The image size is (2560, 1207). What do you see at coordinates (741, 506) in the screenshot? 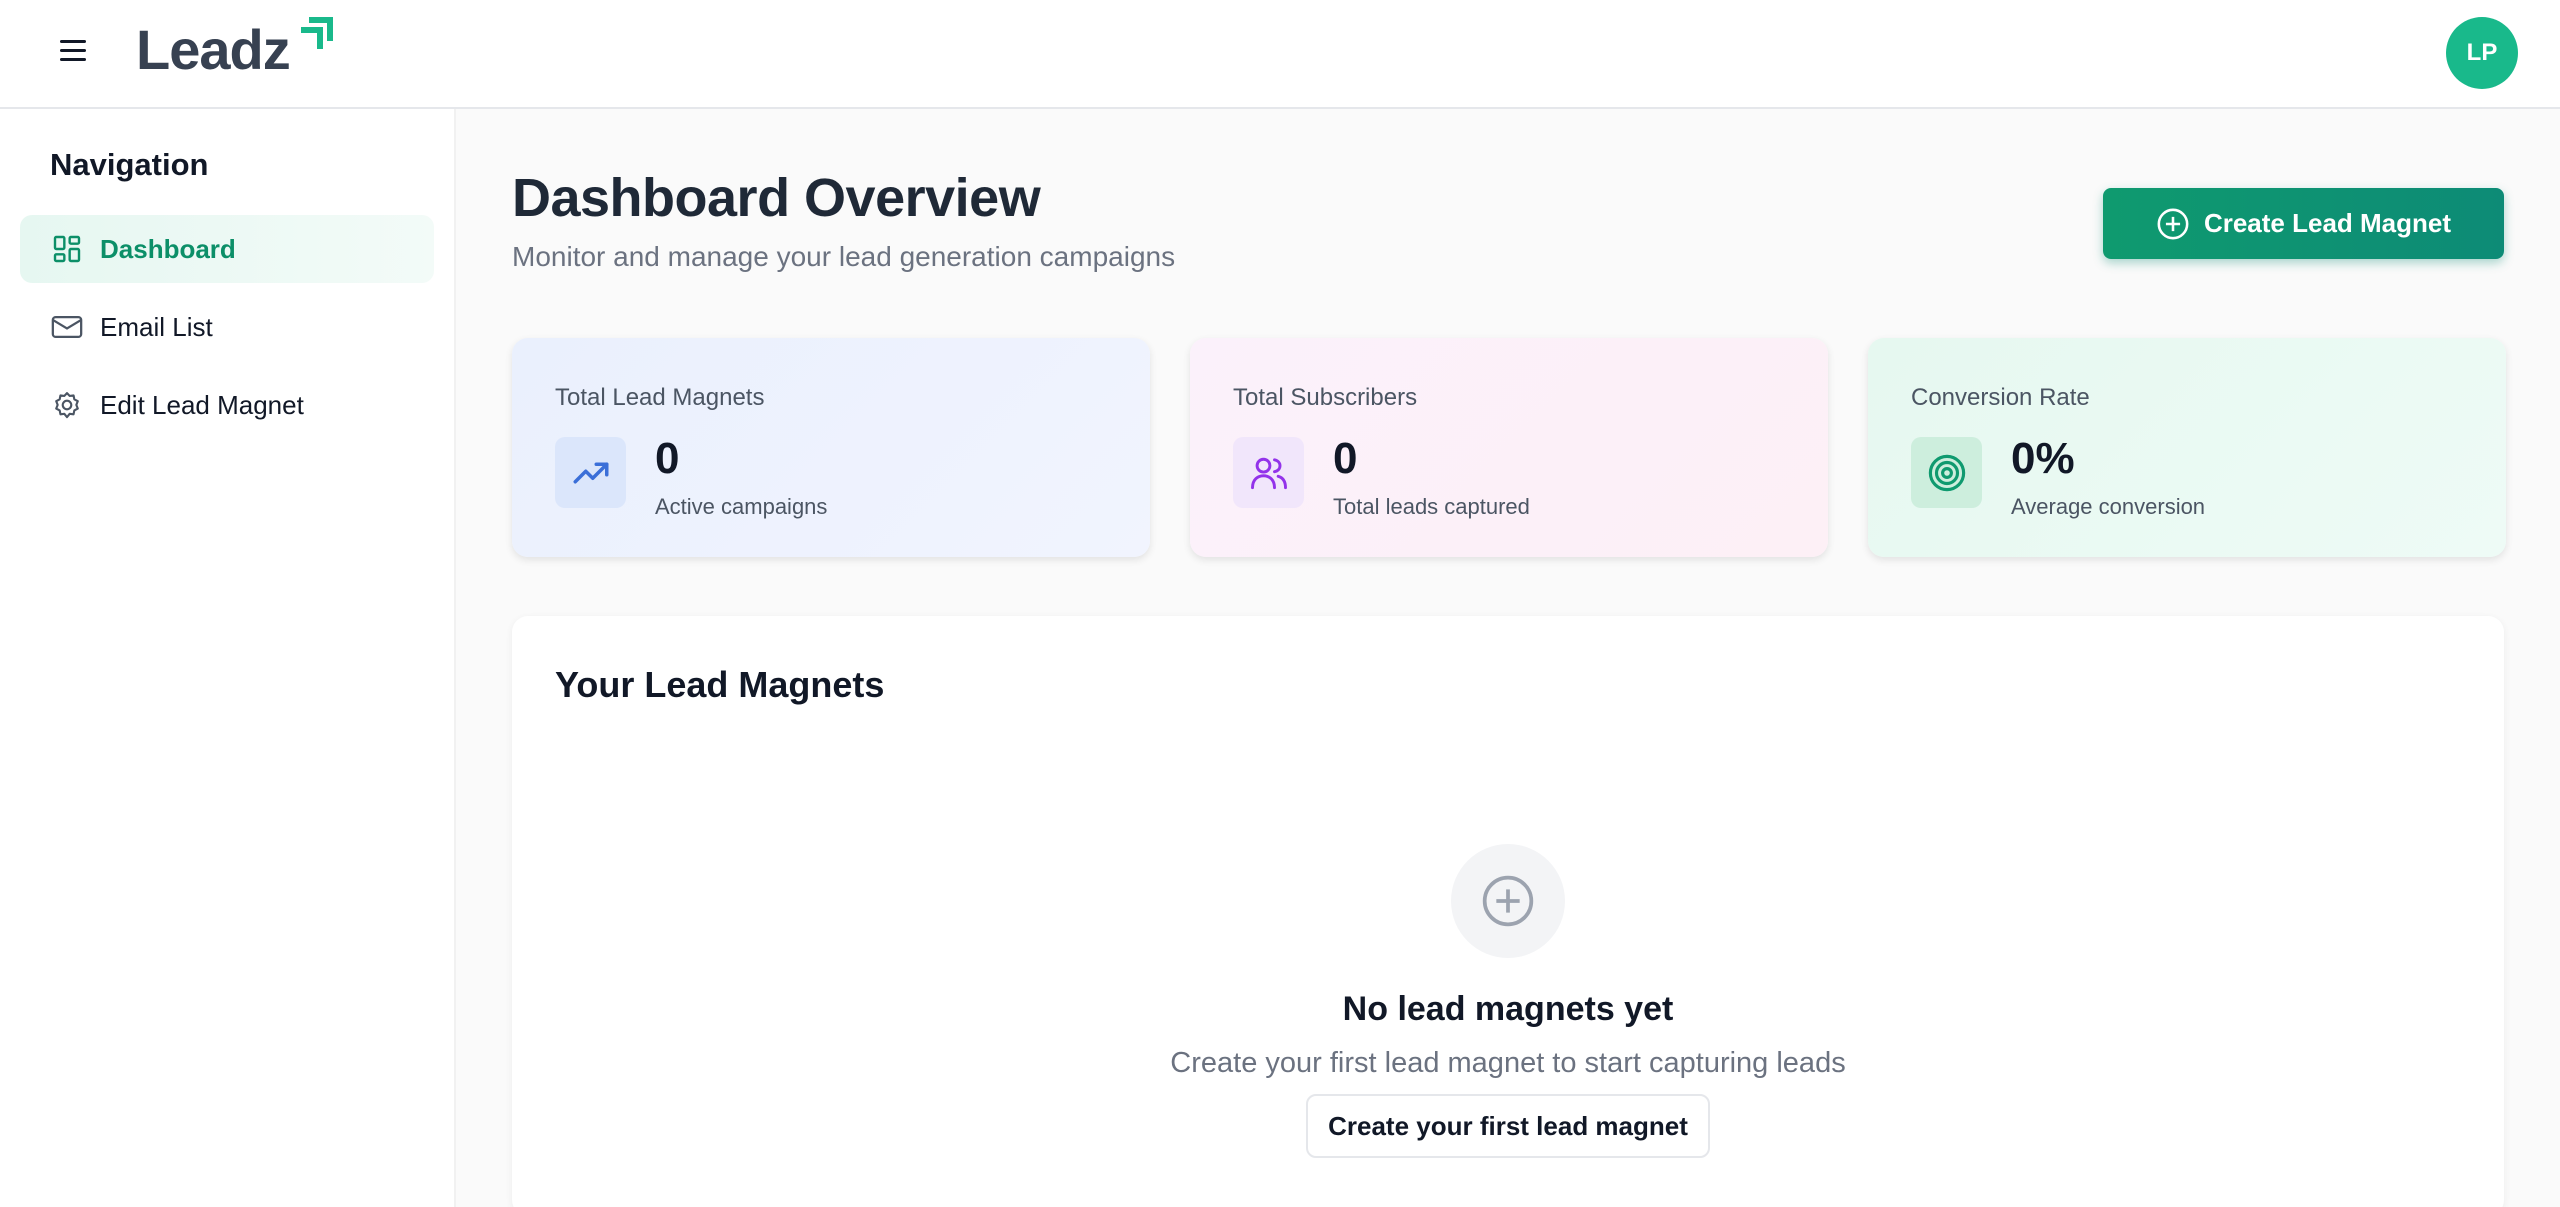
I see `stat-caption: Active campaigns` at bounding box center [741, 506].